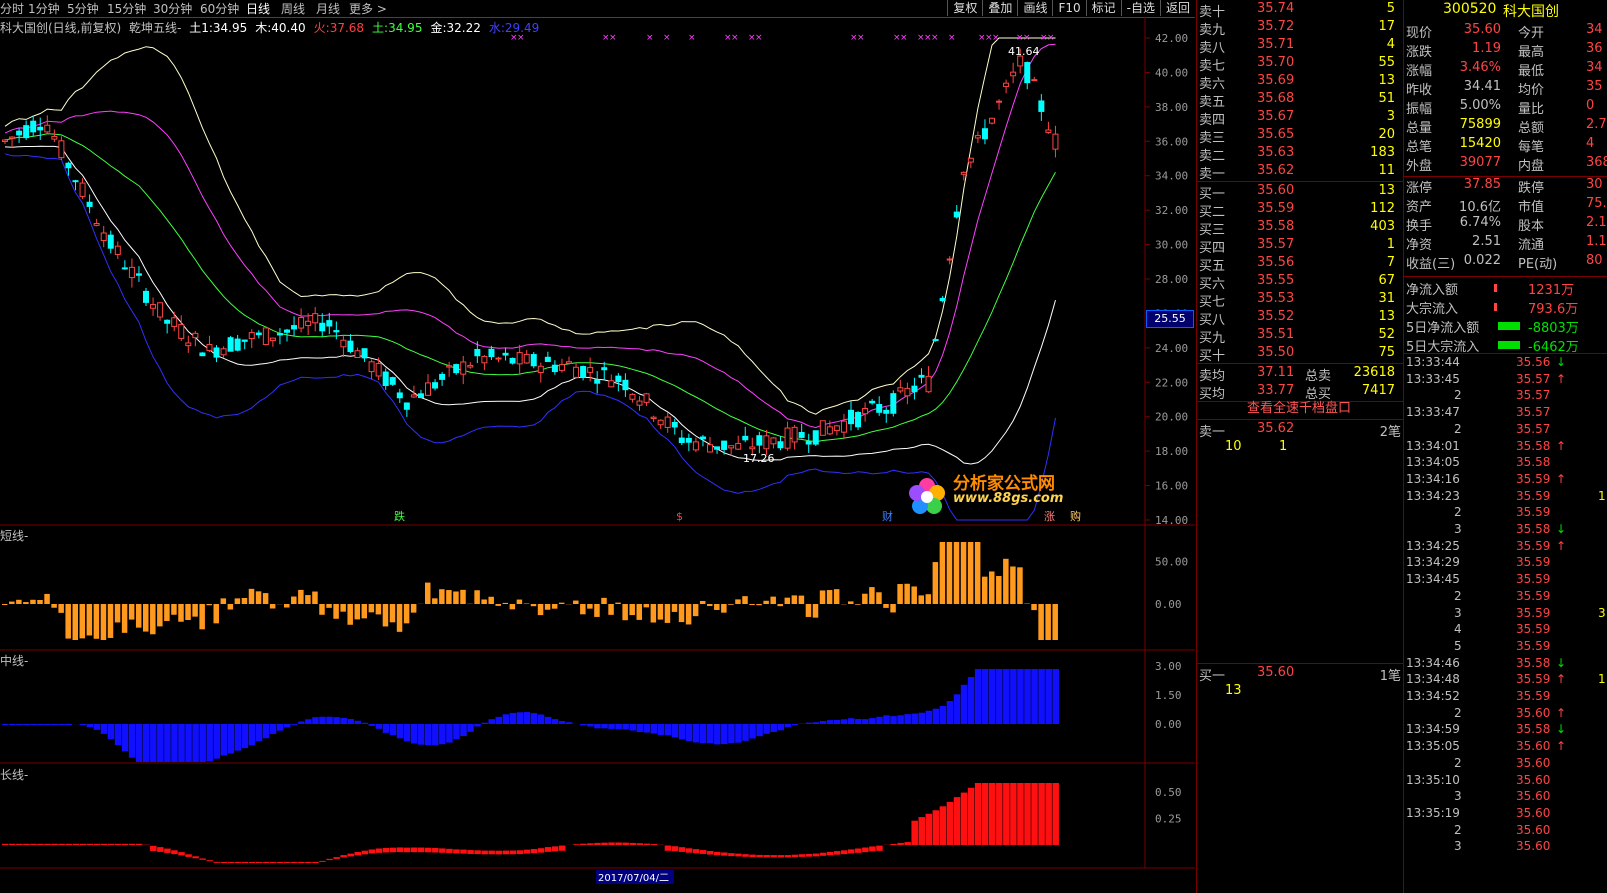 This screenshot has height=893, width=1607. What do you see at coordinates (1300, 354) in the screenshot?
I see `bid-row: 买十 35.50 75` at bounding box center [1300, 354].